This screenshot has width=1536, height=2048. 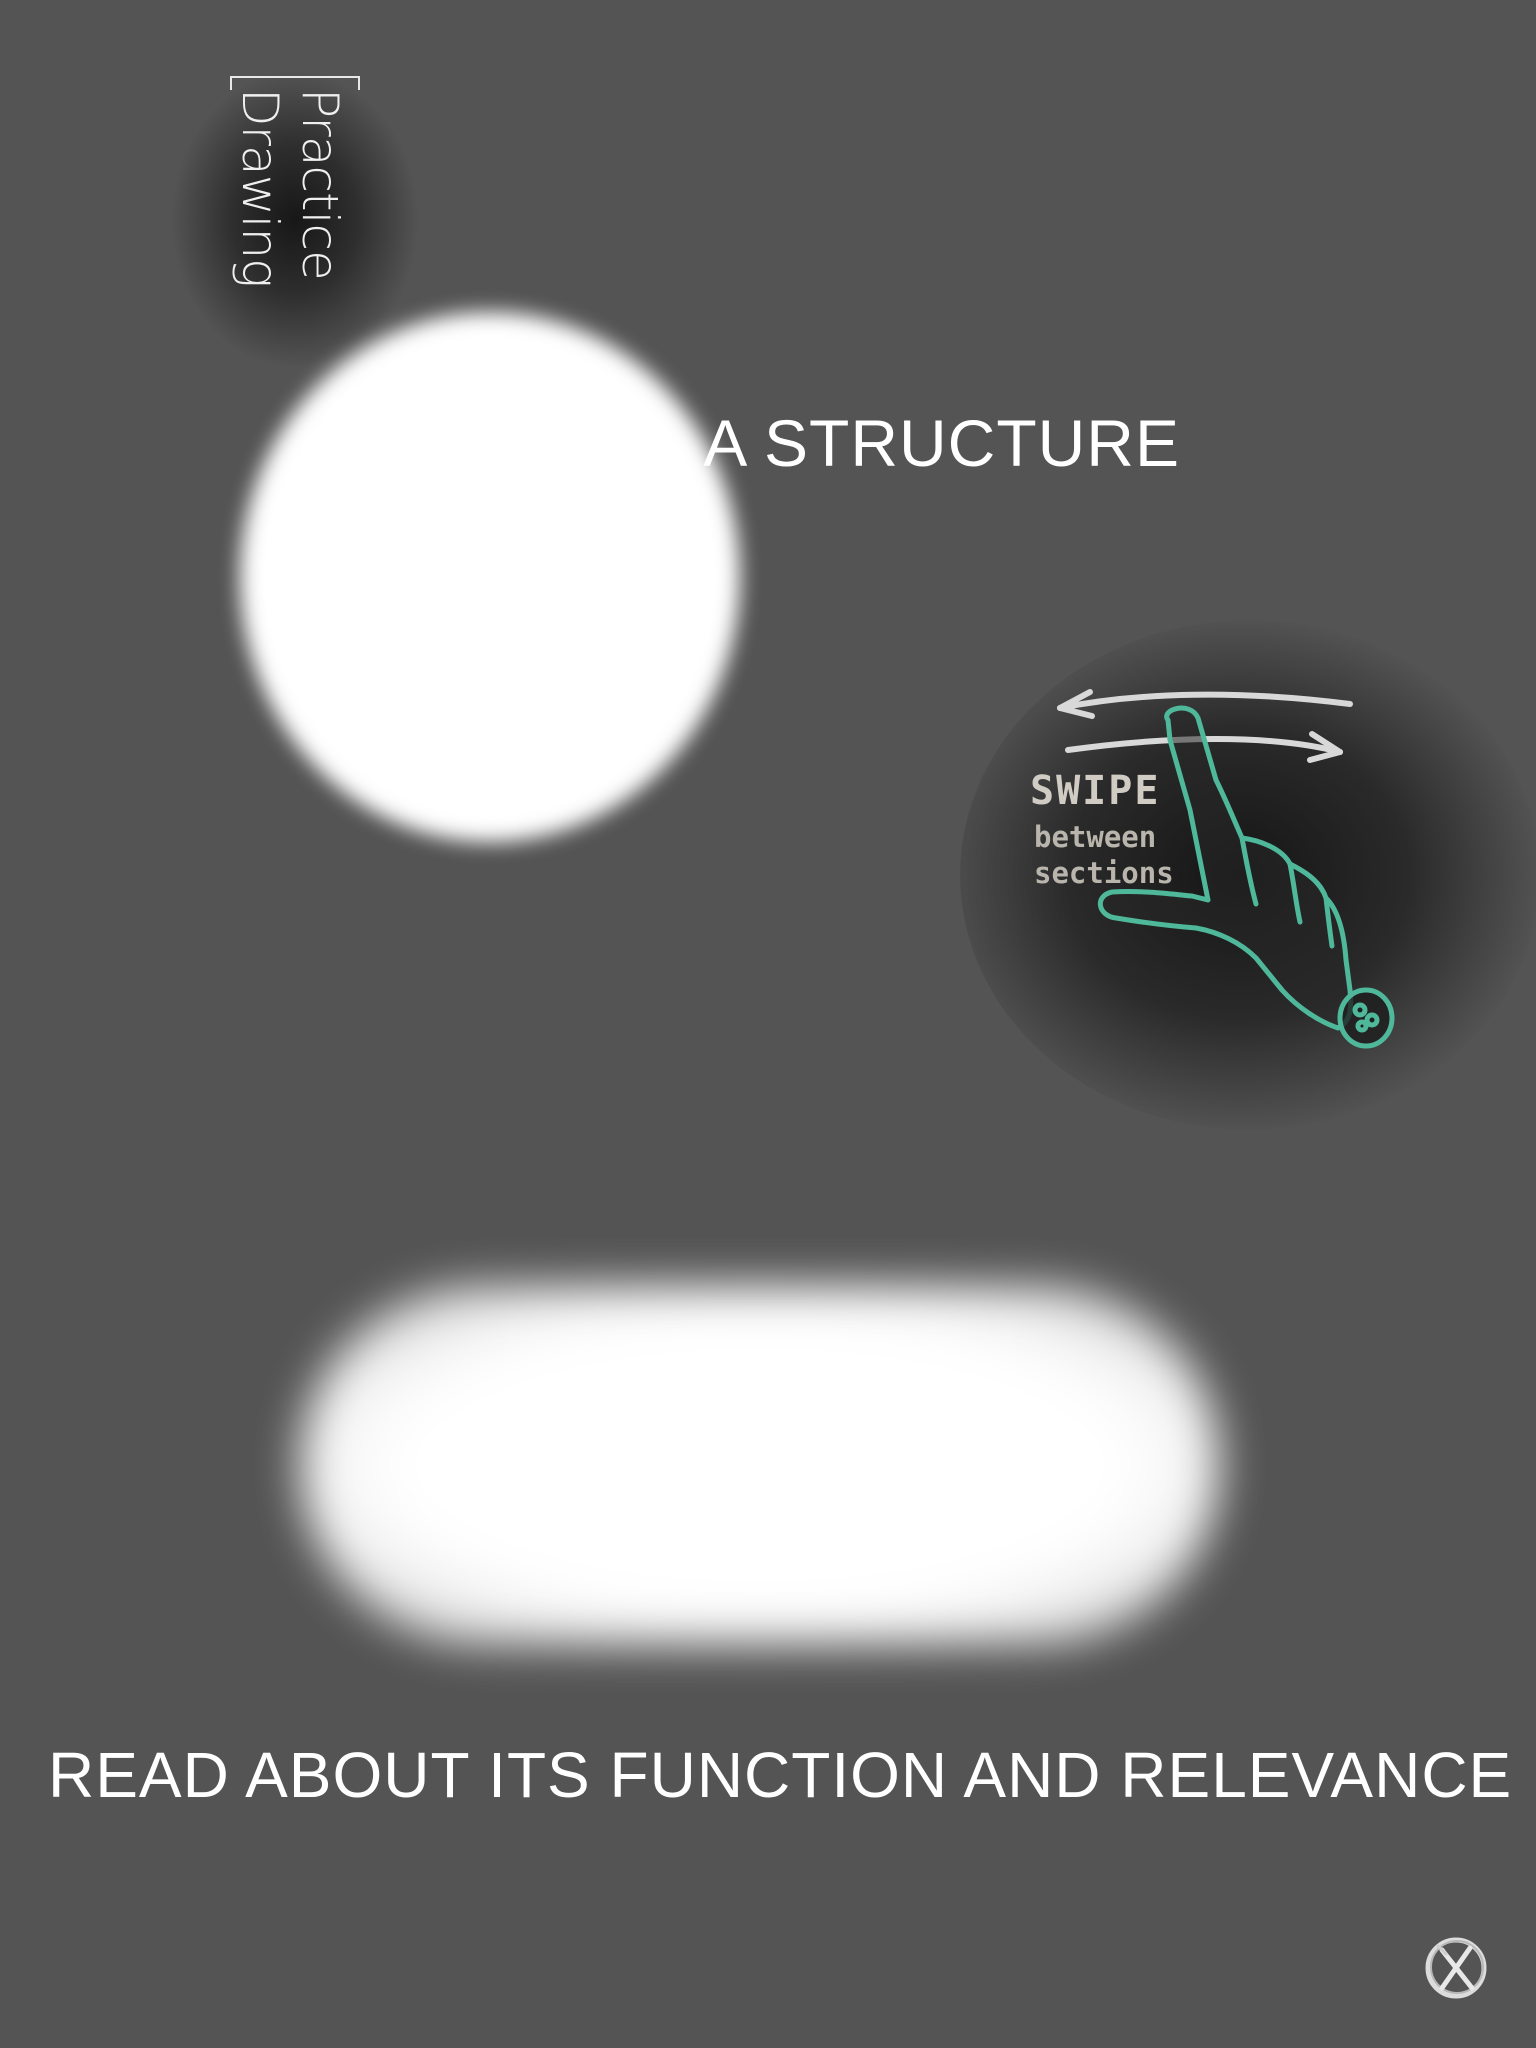 What do you see at coordinates (1104, 873) in the screenshot?
I see `swipe-subtitle-line-2: sections` at bounding box center [1104, 873].